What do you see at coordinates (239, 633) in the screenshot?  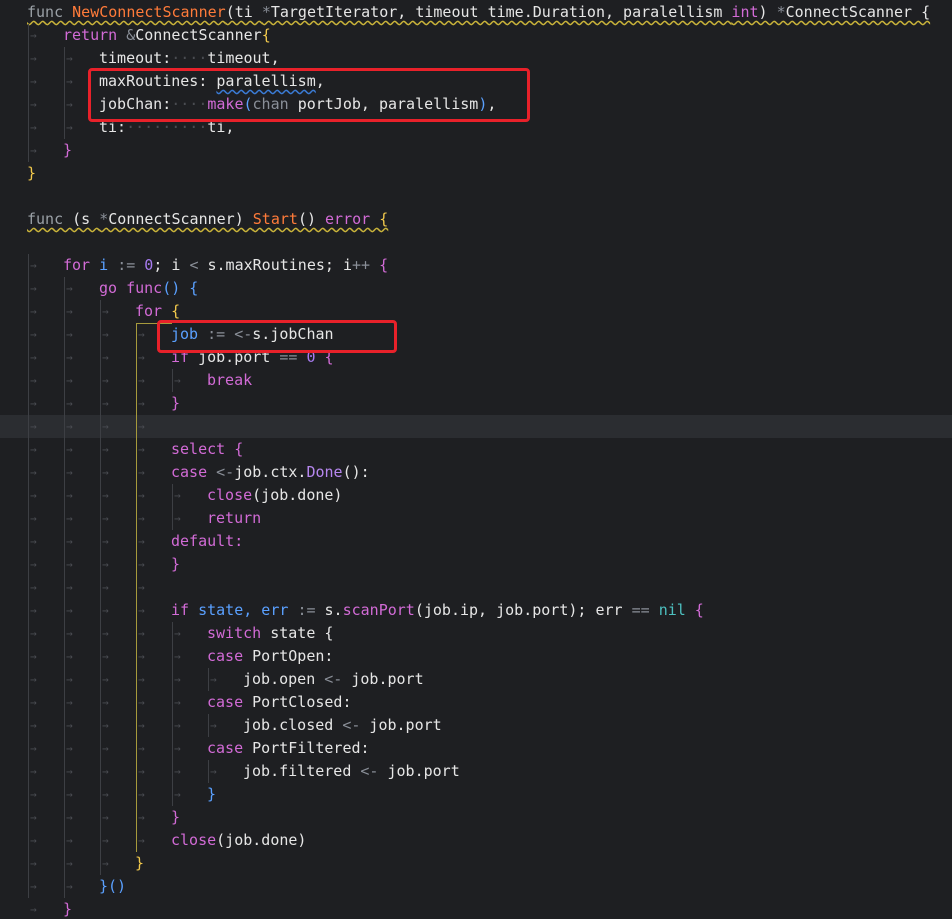 I see `code-token: switch` at bounding box center [239, 633].